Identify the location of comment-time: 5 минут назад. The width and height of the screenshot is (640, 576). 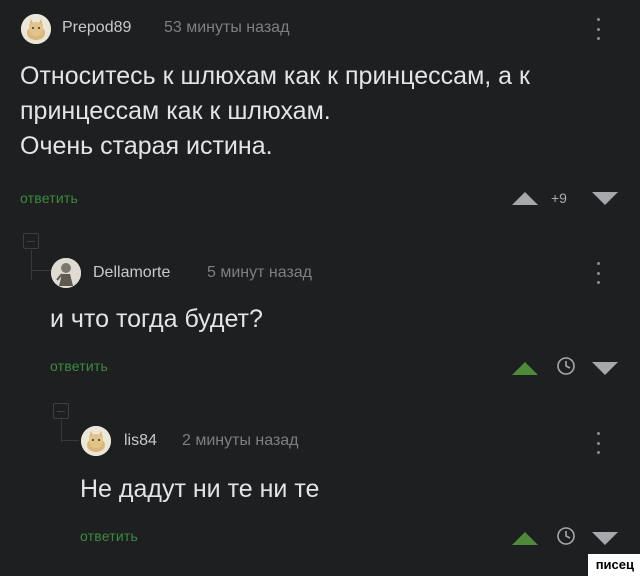
(259, 273).